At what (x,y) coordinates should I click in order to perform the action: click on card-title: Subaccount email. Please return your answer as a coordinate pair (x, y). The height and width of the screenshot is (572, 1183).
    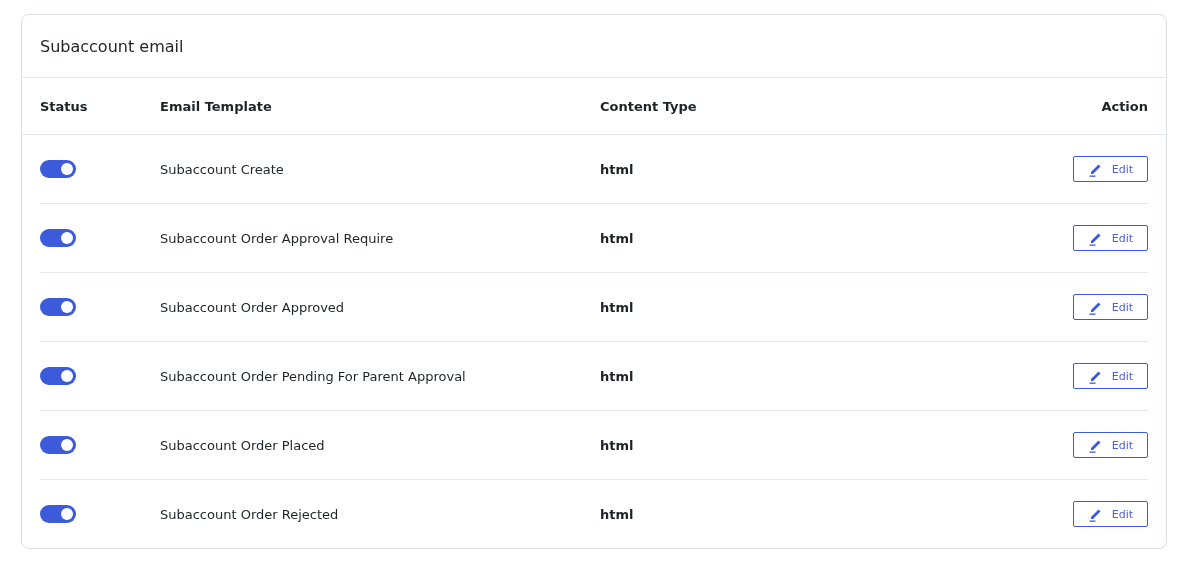
    Looking at the image, I should click on (112, 46).